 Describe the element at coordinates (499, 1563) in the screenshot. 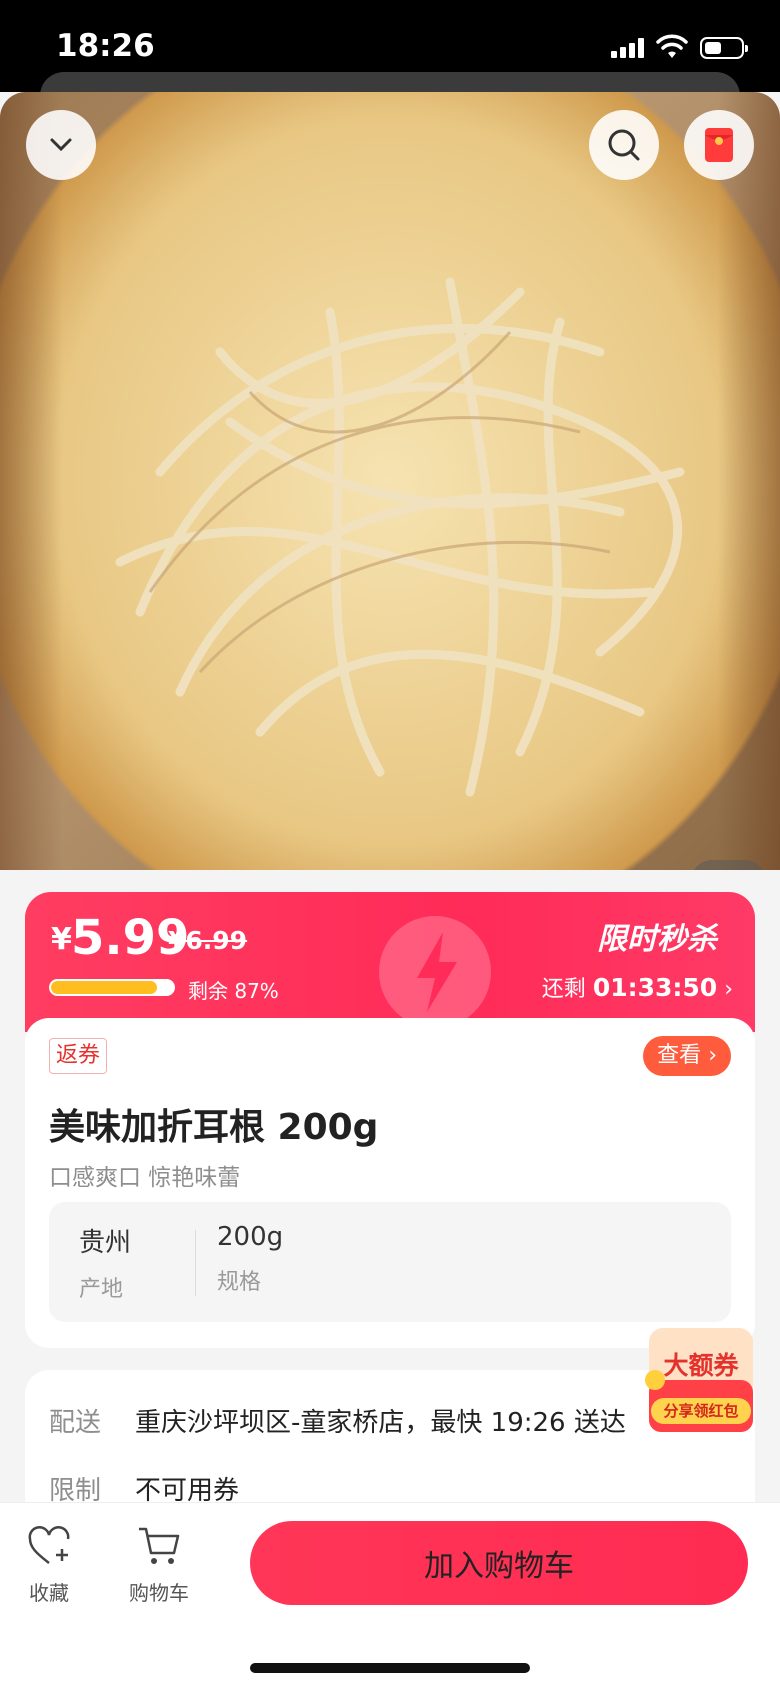

I see `add-to-cart-button: 加入购物车` at that location.